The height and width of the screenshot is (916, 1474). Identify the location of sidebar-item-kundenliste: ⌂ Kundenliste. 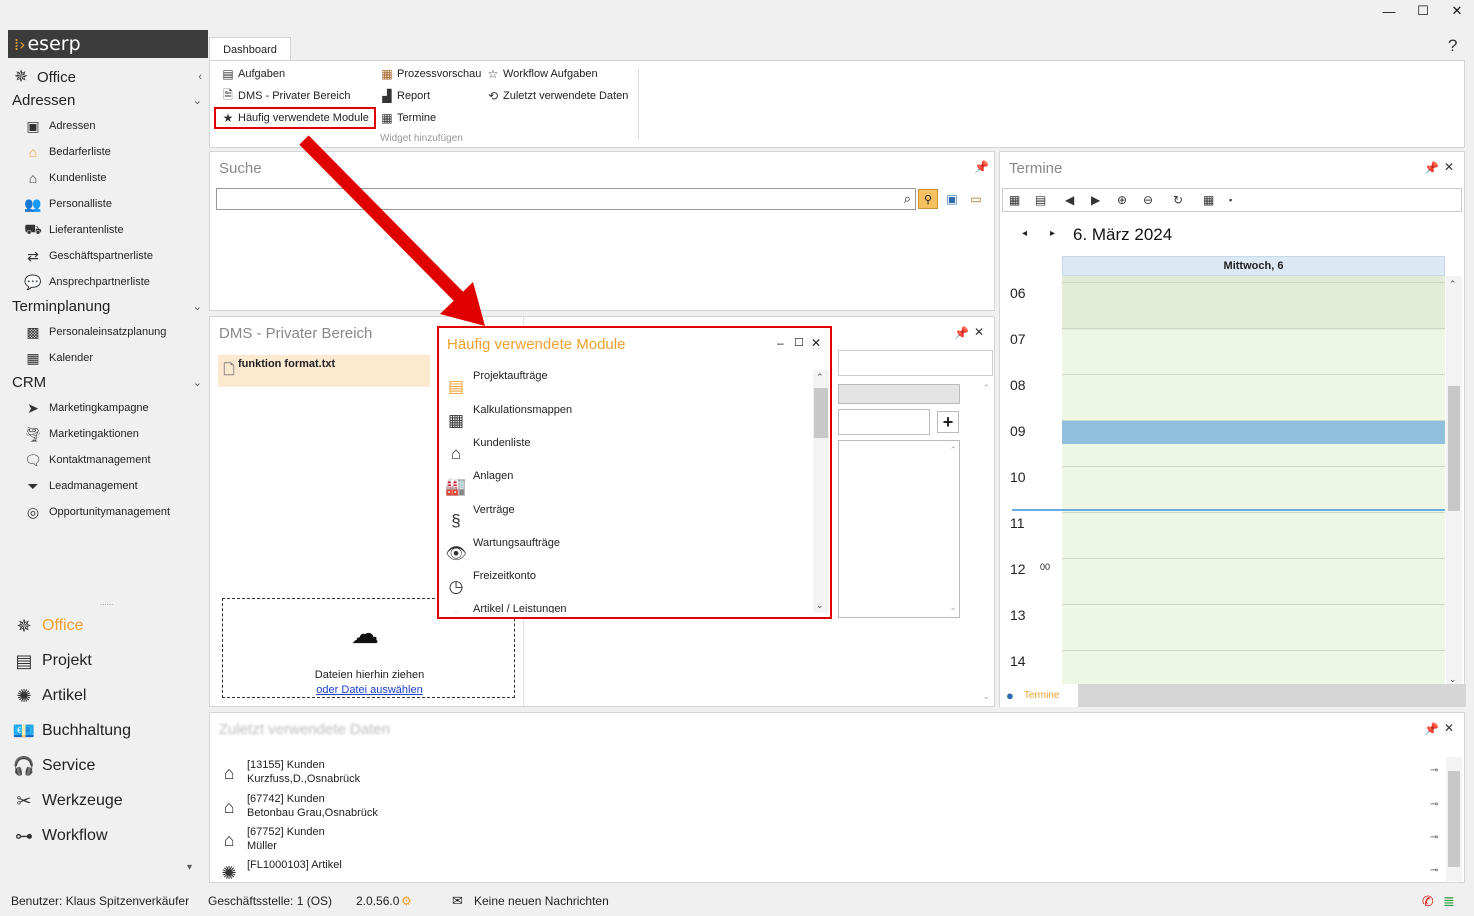
(65, 178).